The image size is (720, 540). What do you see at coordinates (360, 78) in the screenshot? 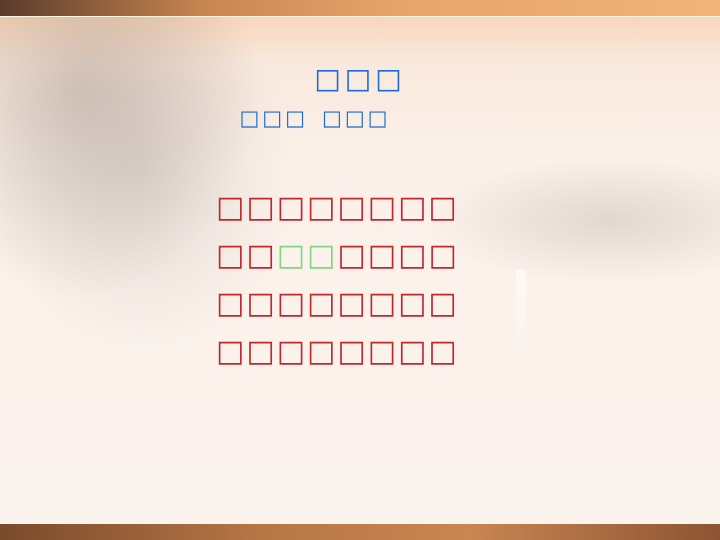
I see `poem-title: □□□` at bounding box center [360, 78].